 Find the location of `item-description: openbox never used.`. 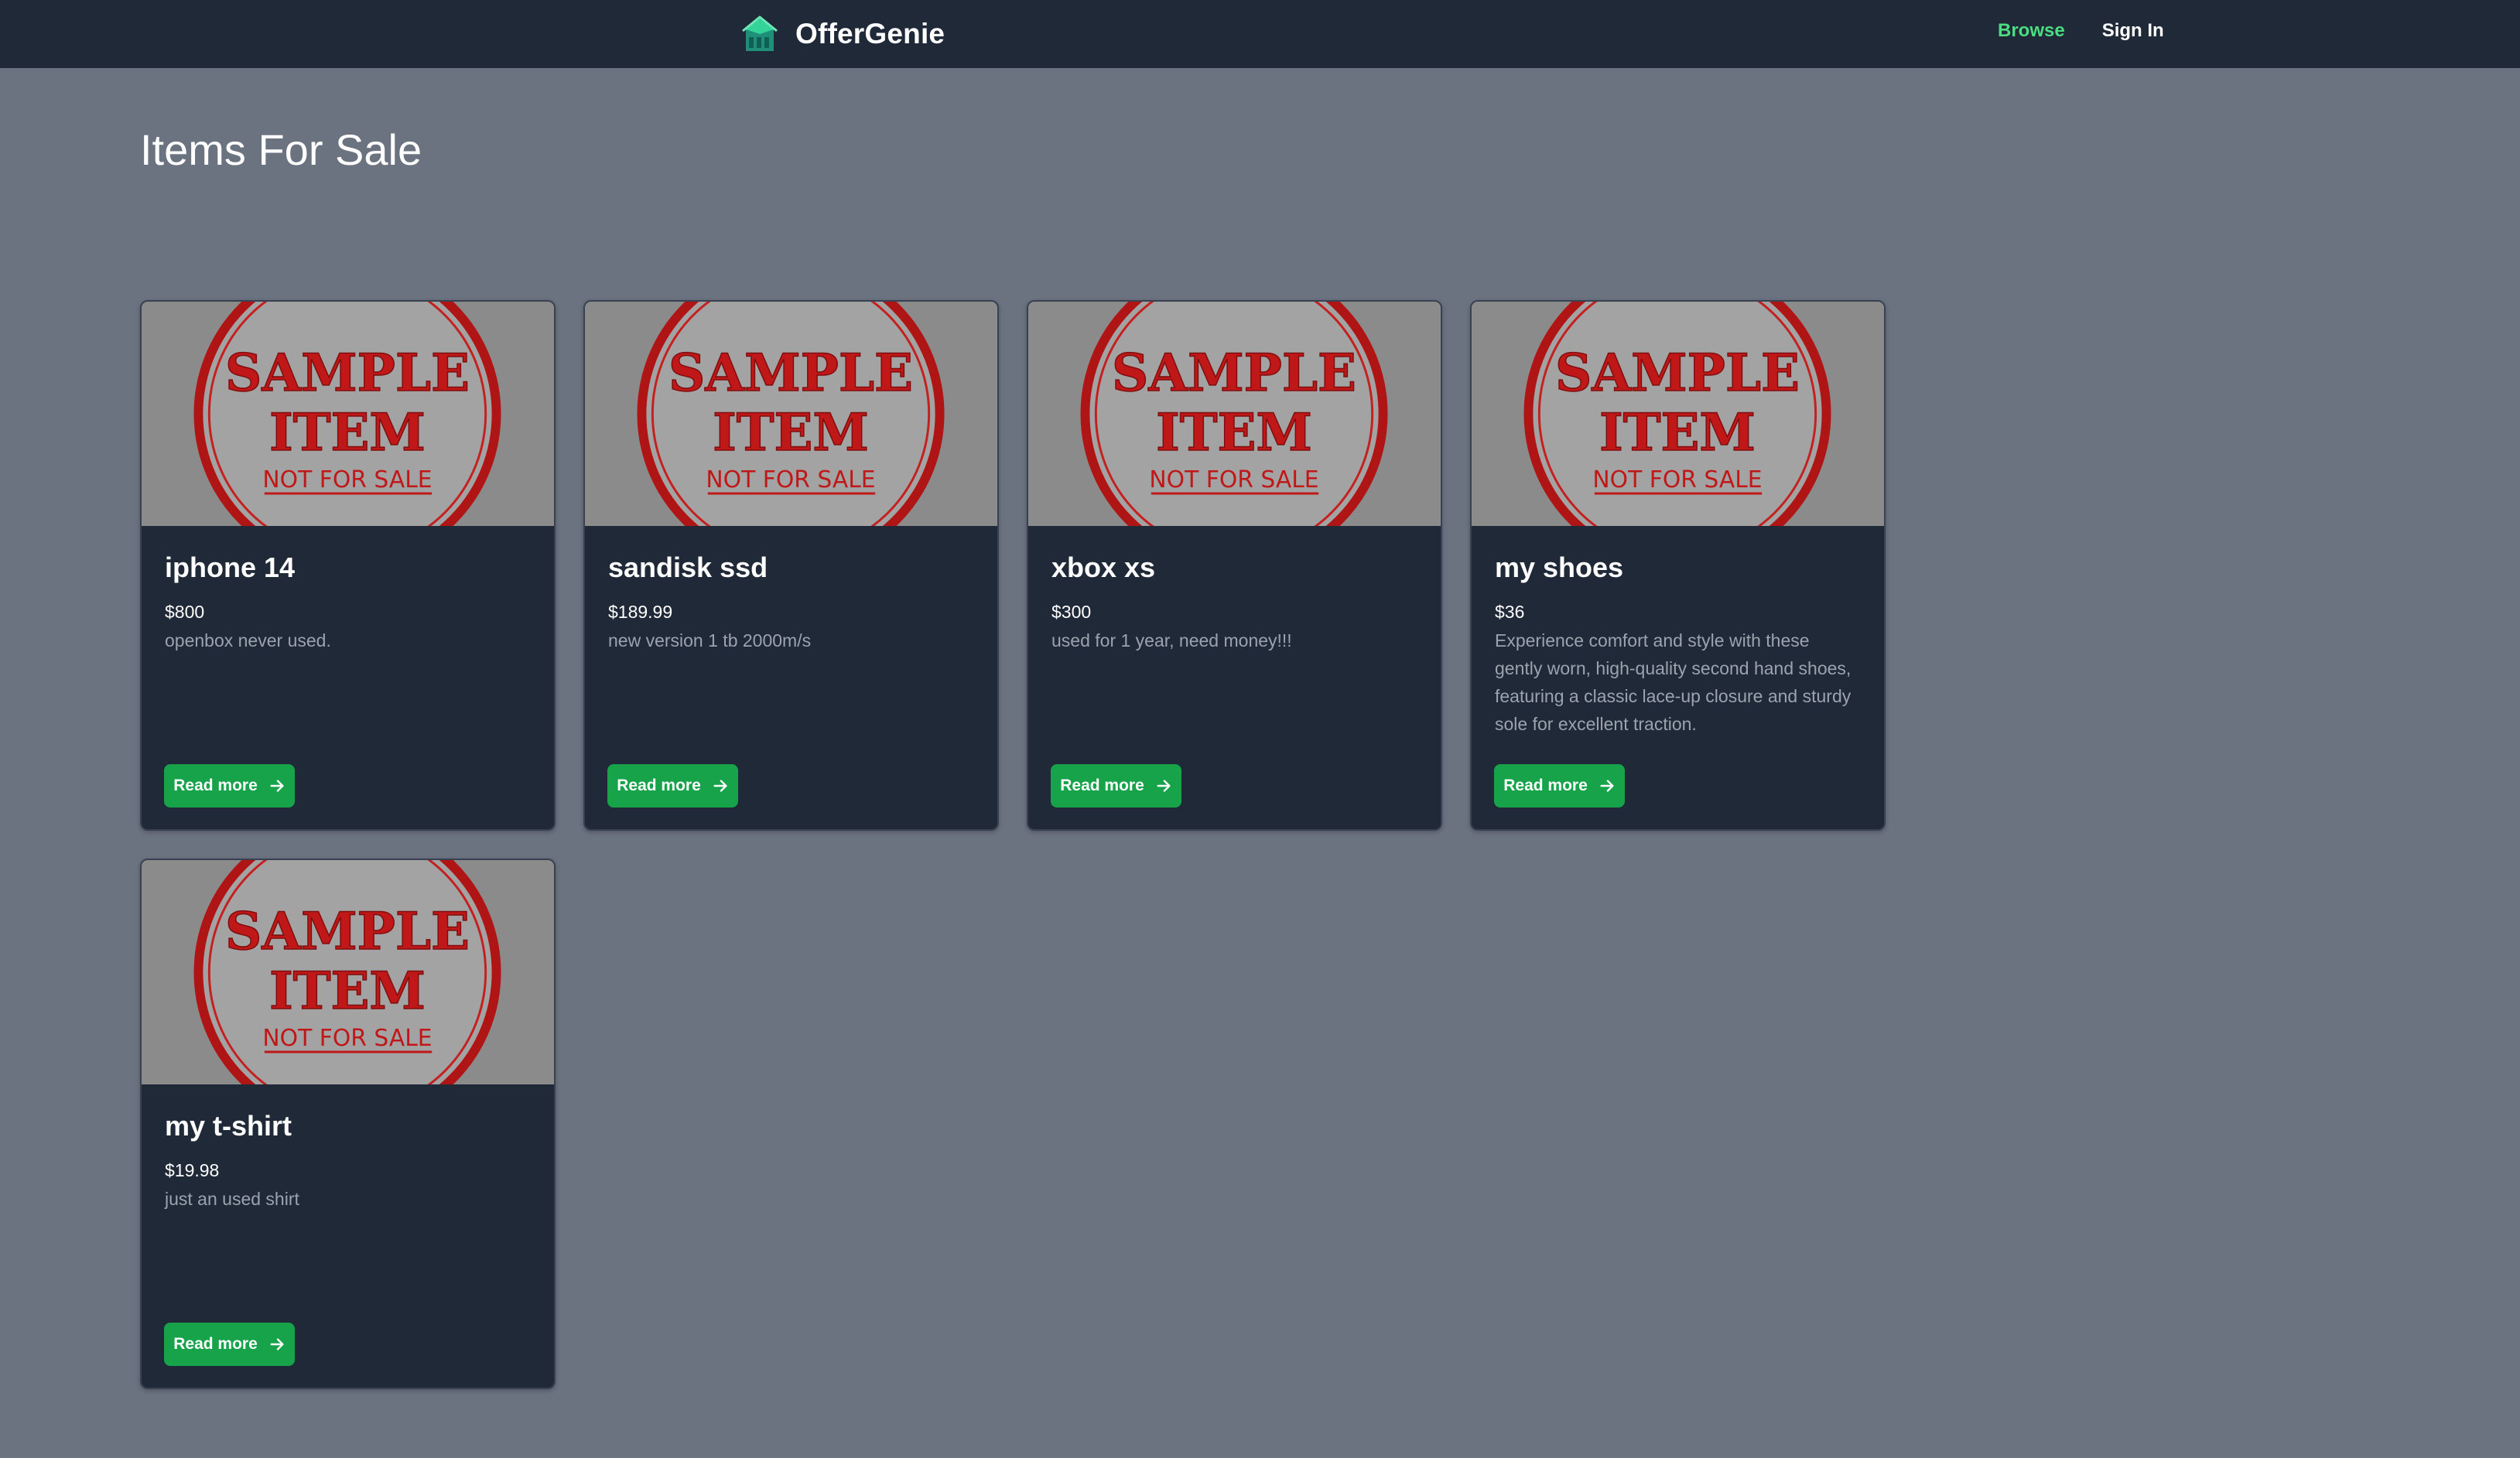

item-description: openbox never used. is located at coordinates (248, 640).